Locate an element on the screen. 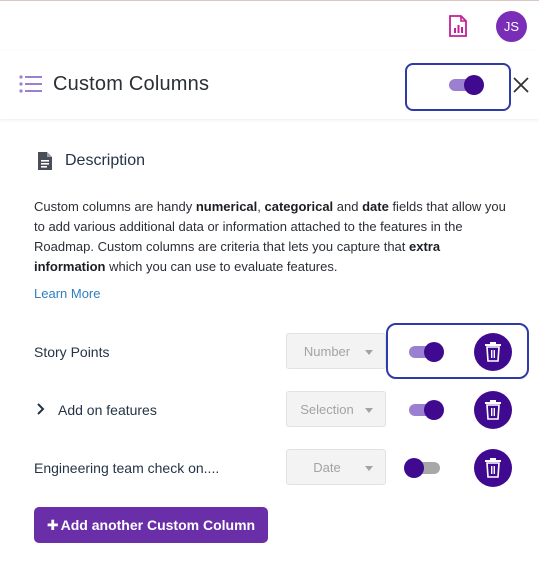 This screenshot has height=564, width=539. column-toggle-engineering-team-check is located at coordinates (423, 468).